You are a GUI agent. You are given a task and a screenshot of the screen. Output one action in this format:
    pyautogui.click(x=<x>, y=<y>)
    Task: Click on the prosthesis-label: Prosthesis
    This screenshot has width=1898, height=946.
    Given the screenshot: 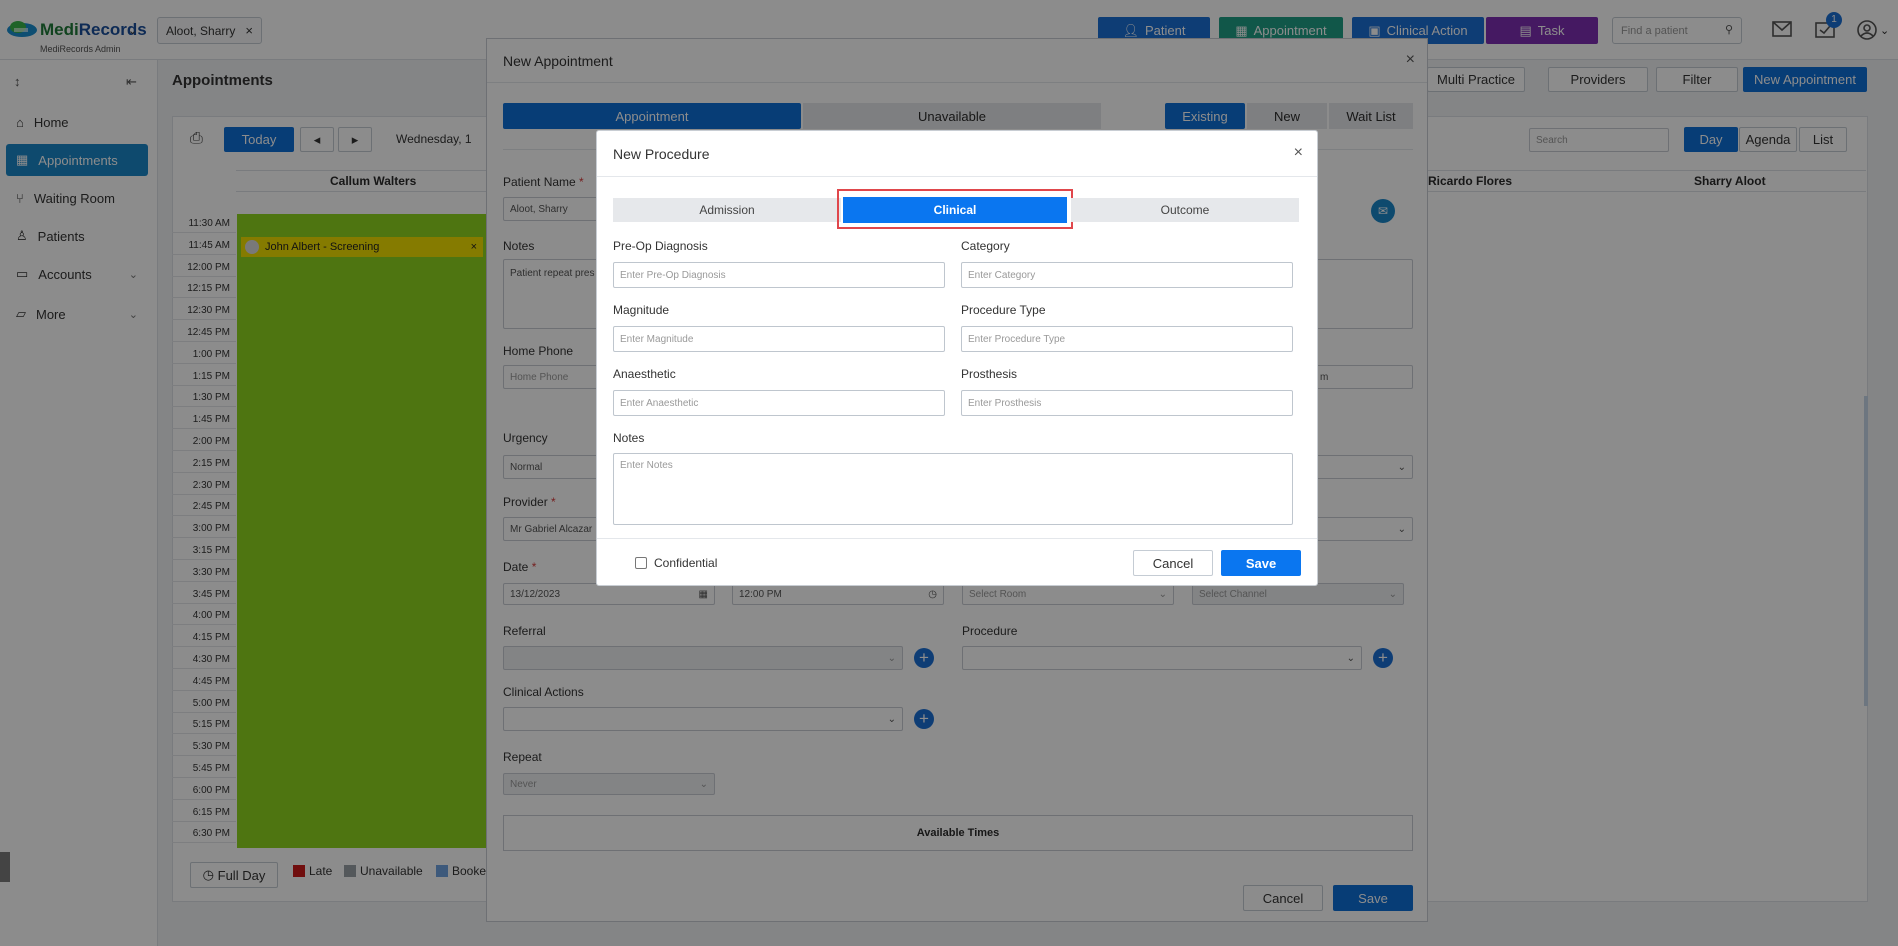 What is the action you would take?
    pyautogui.click(x=989, y=374)
    